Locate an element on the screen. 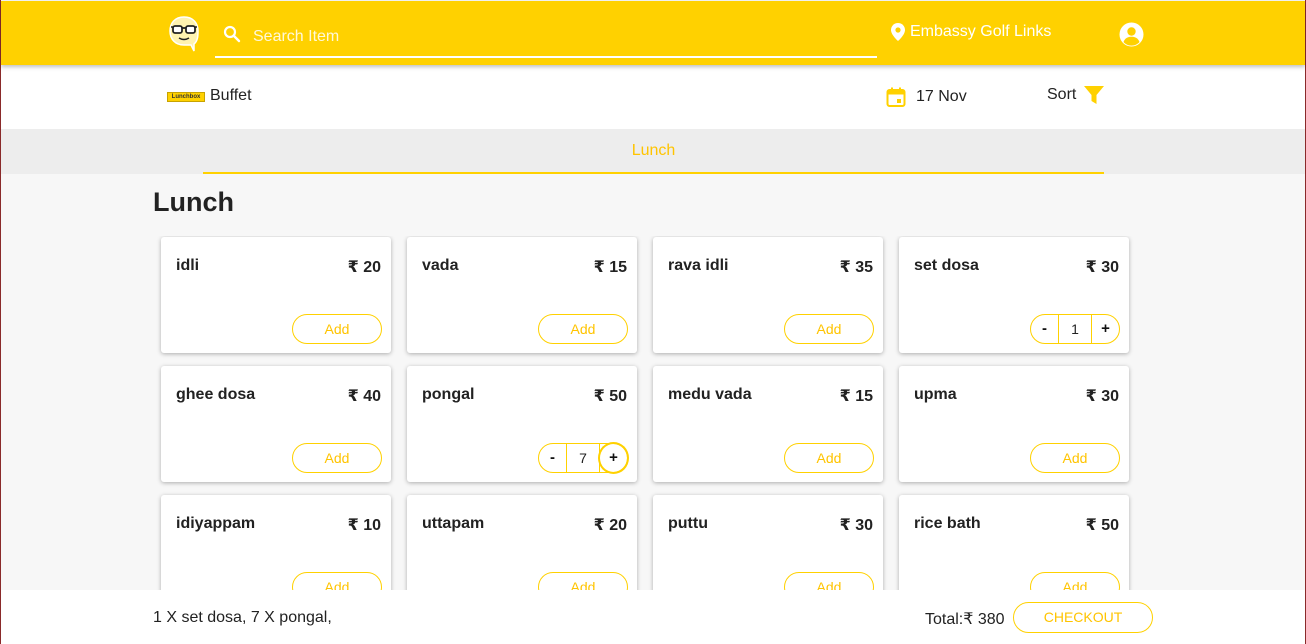 The width and height of the screenshot is (1306, 644). search-bar is located at coordinates (546, 39).